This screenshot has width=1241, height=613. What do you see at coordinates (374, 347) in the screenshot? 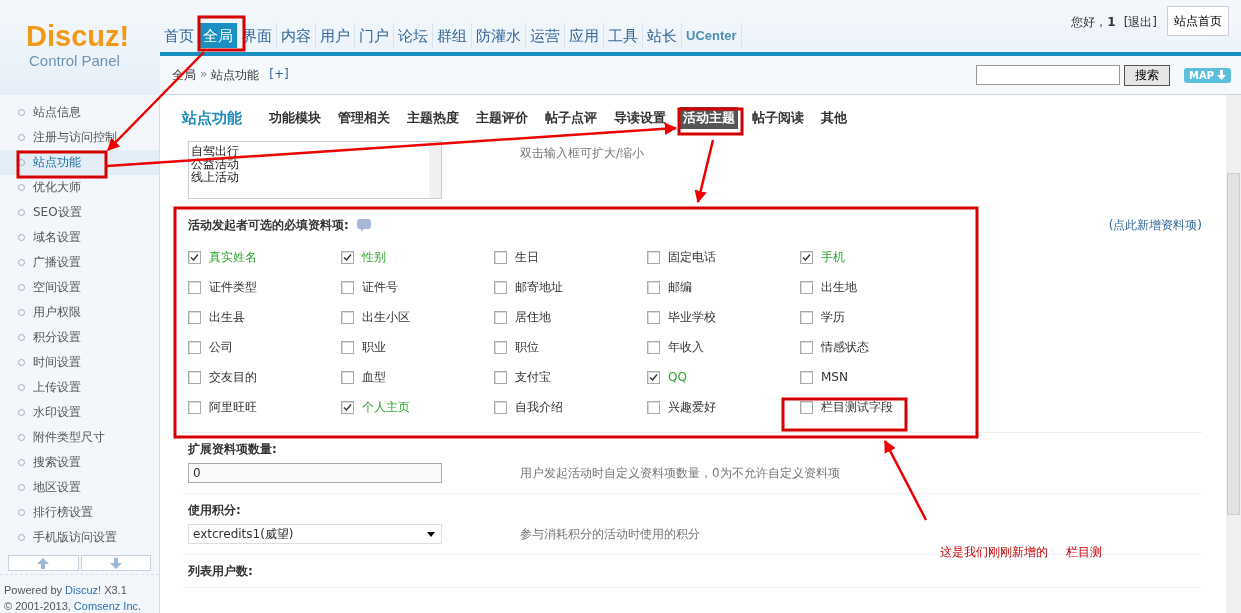
I see `checkbox-label: 职业` at bounding box center [374, 347].